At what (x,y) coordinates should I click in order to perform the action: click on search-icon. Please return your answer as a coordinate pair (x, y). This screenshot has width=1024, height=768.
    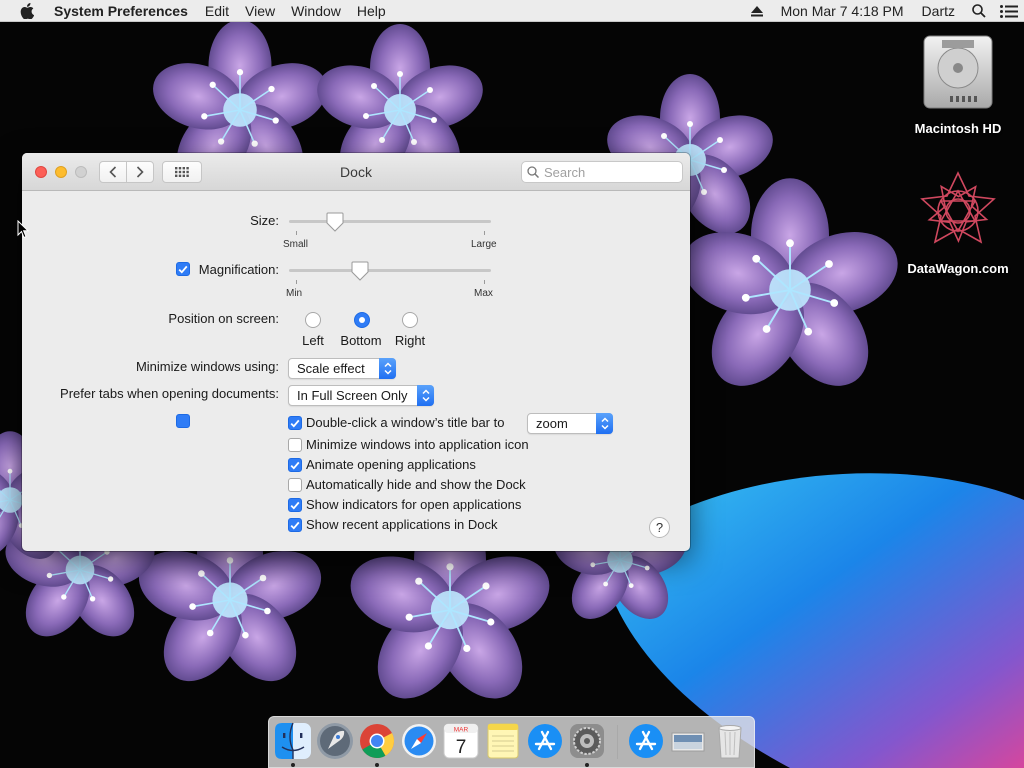
    Looking at the image, I should click on (533, 172).